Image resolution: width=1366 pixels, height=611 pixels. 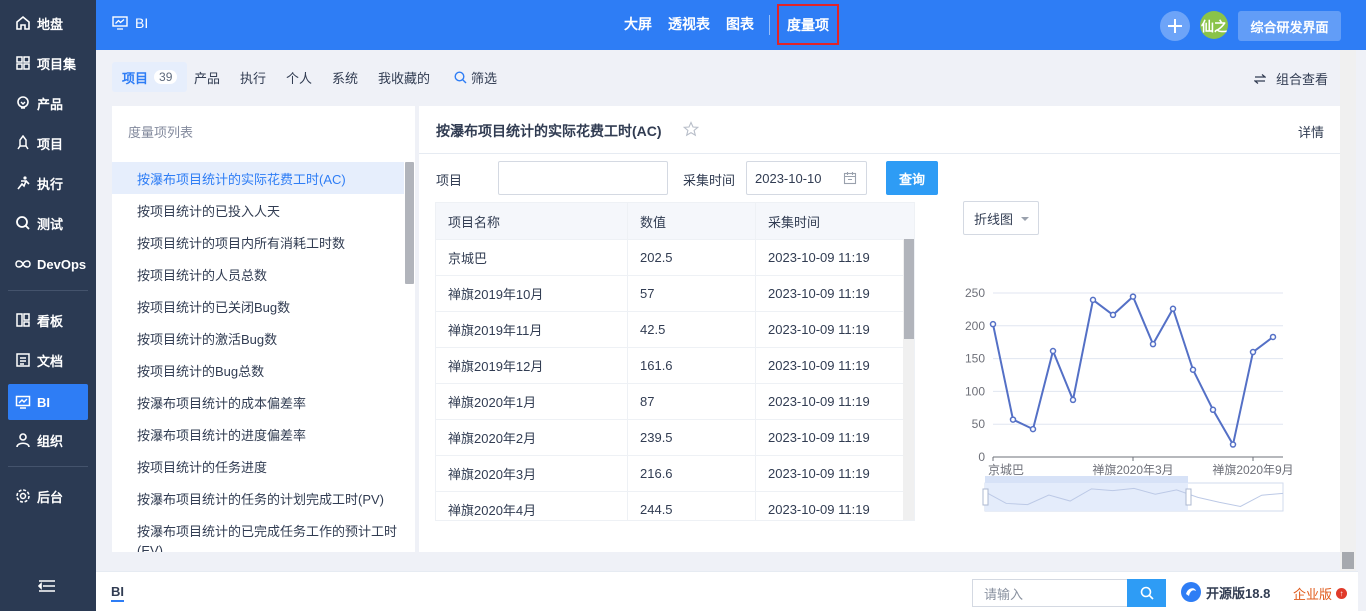 I want to click on global-search-input: 请输入, so click(x=1049, y=593).